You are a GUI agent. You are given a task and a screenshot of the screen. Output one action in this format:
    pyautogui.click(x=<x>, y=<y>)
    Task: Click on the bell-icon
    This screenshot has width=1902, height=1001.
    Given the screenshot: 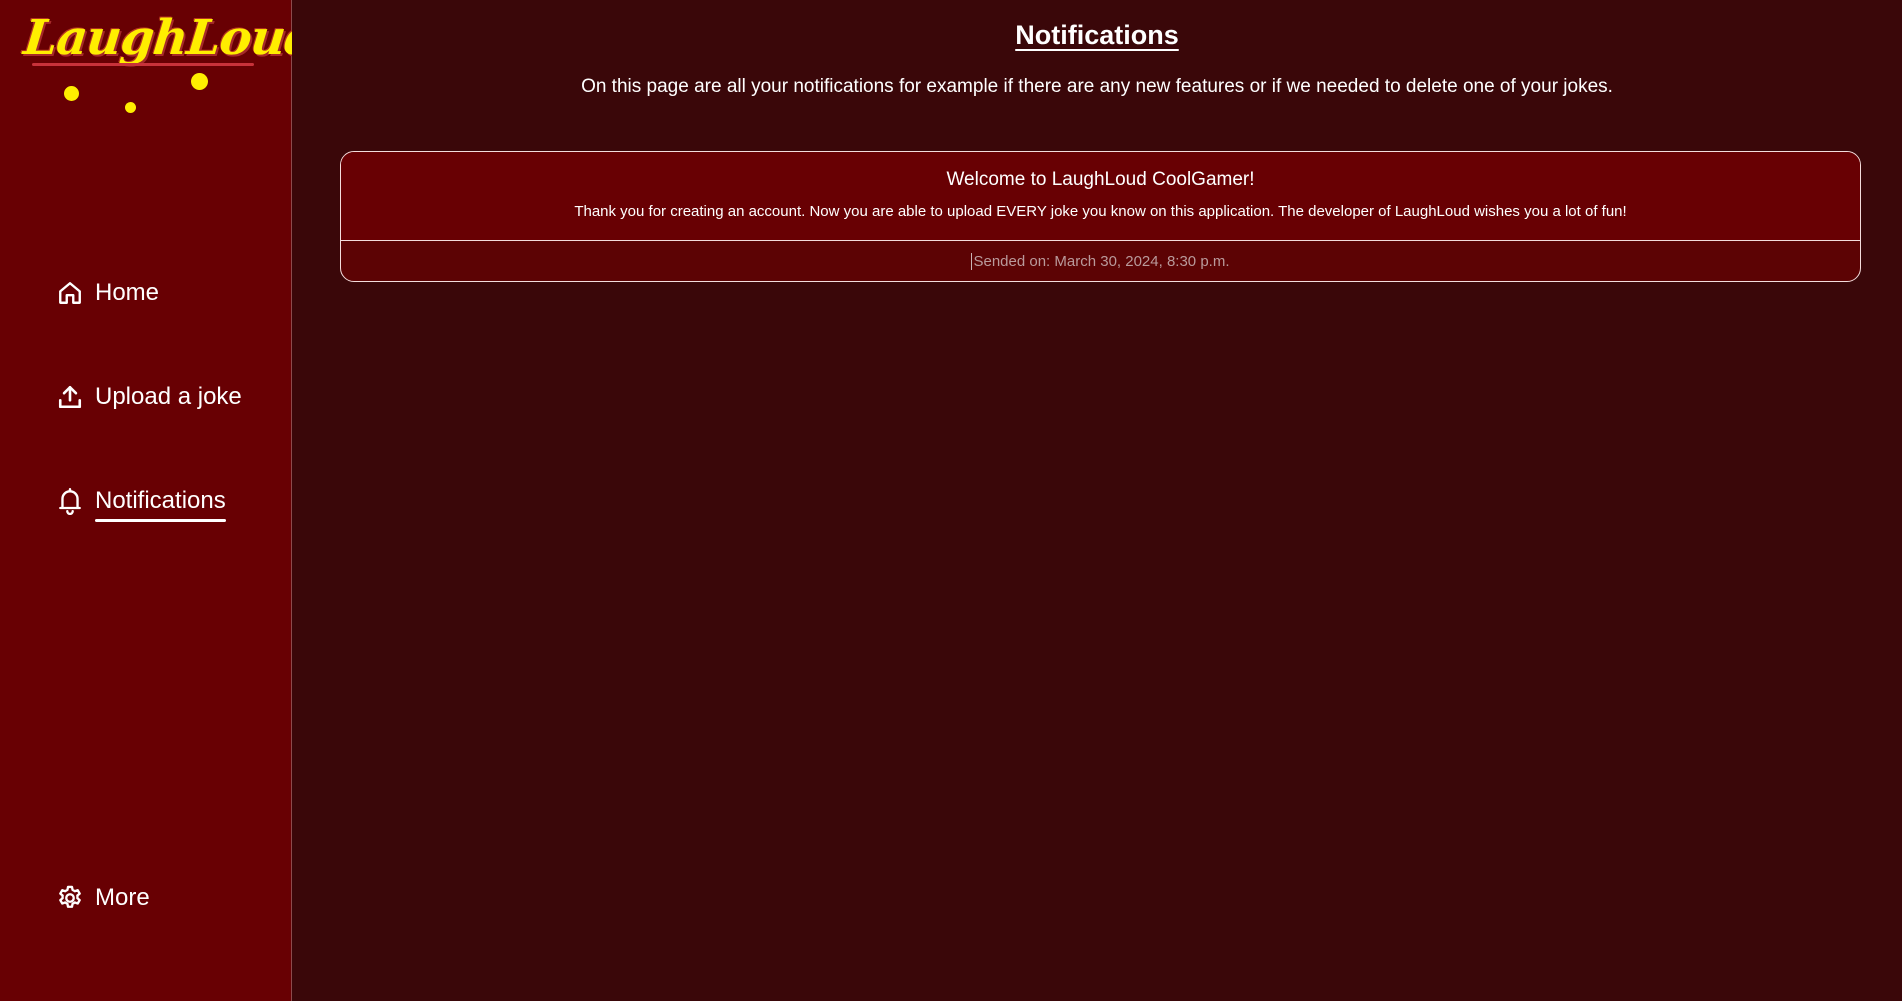 What is the action you would take?
    pyautogui.click(x=70, y=501)
    